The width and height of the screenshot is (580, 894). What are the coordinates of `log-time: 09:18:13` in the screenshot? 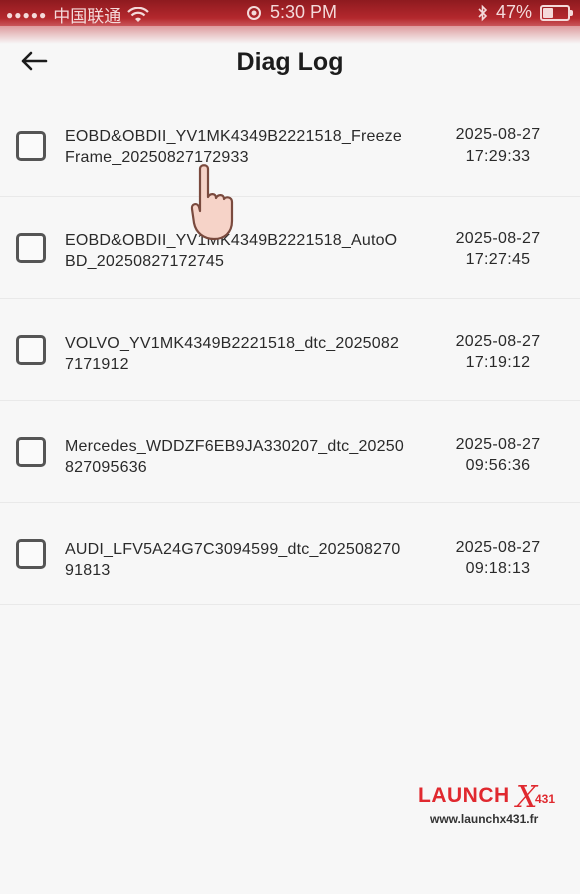 It's located at (498, 568).